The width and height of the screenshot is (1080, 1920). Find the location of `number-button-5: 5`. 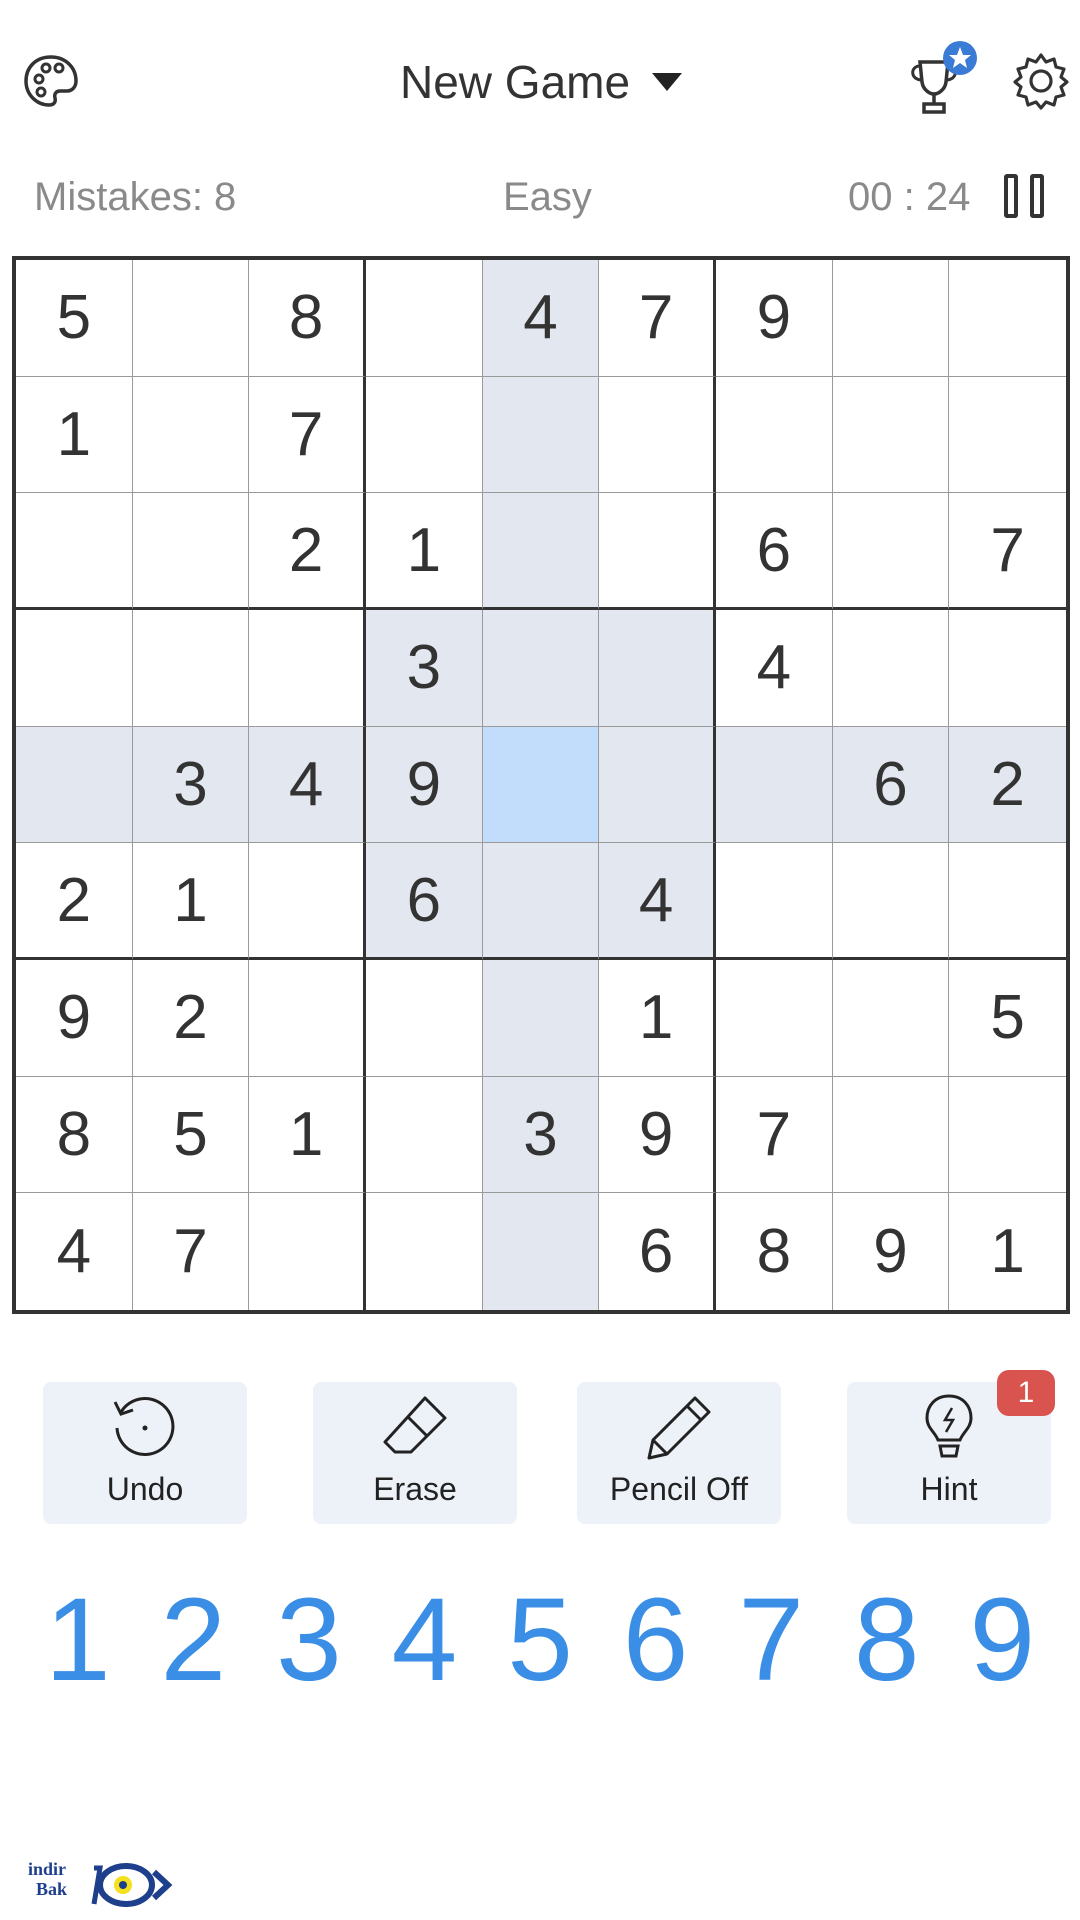

number-button-5: 5 is located at coordinates (540, 1640).